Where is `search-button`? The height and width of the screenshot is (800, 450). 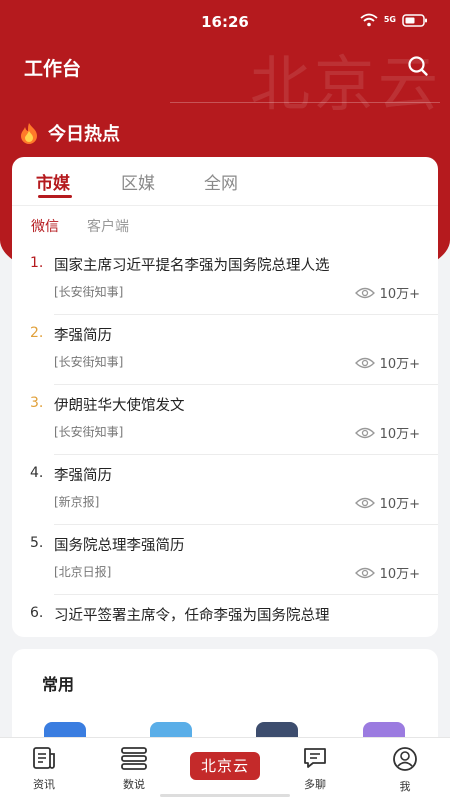
search-button is located at coordinates (418, 66).